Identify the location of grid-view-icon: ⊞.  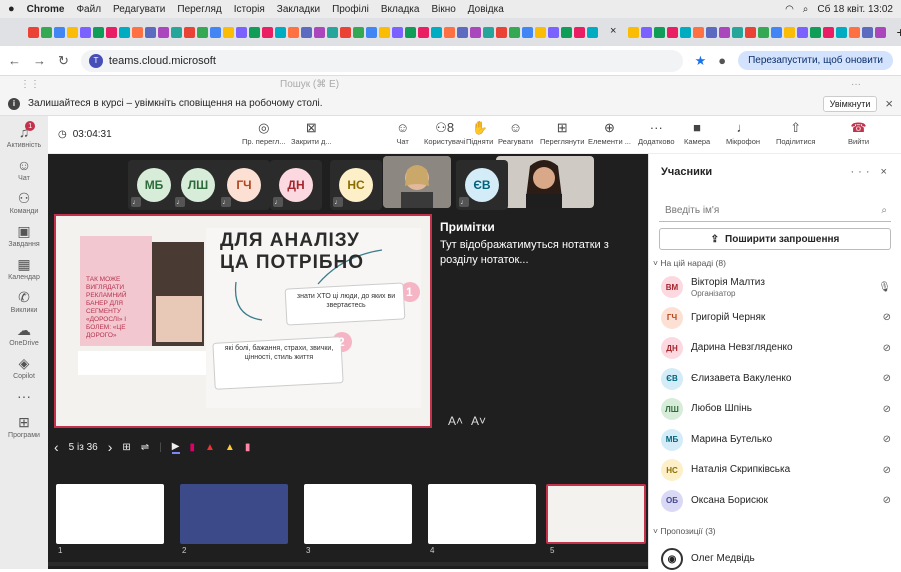
(126, 447).